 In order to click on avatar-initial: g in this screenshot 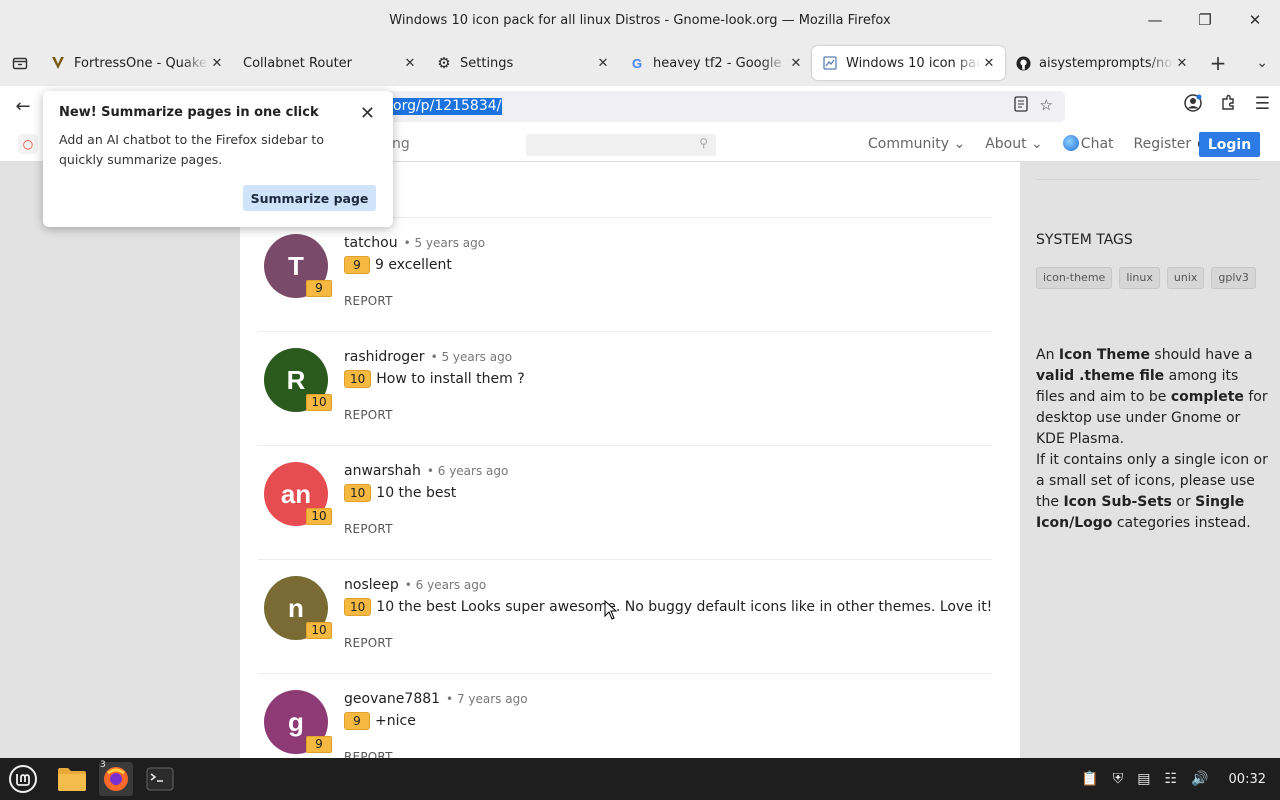, I will do `click(296, 721)`.